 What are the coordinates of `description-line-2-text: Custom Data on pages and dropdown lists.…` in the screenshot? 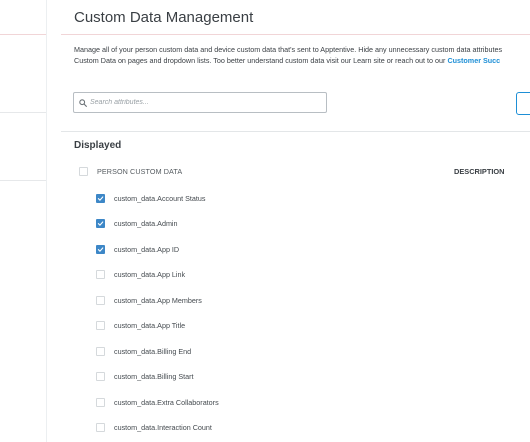 It's located at (261, 60).